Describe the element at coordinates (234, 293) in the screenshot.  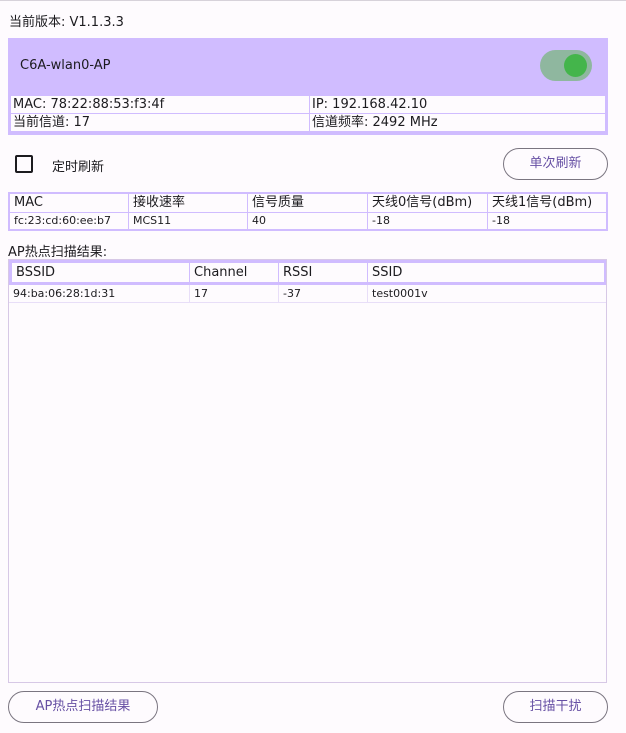
I see `scan-cell-channel: 17` at that location.